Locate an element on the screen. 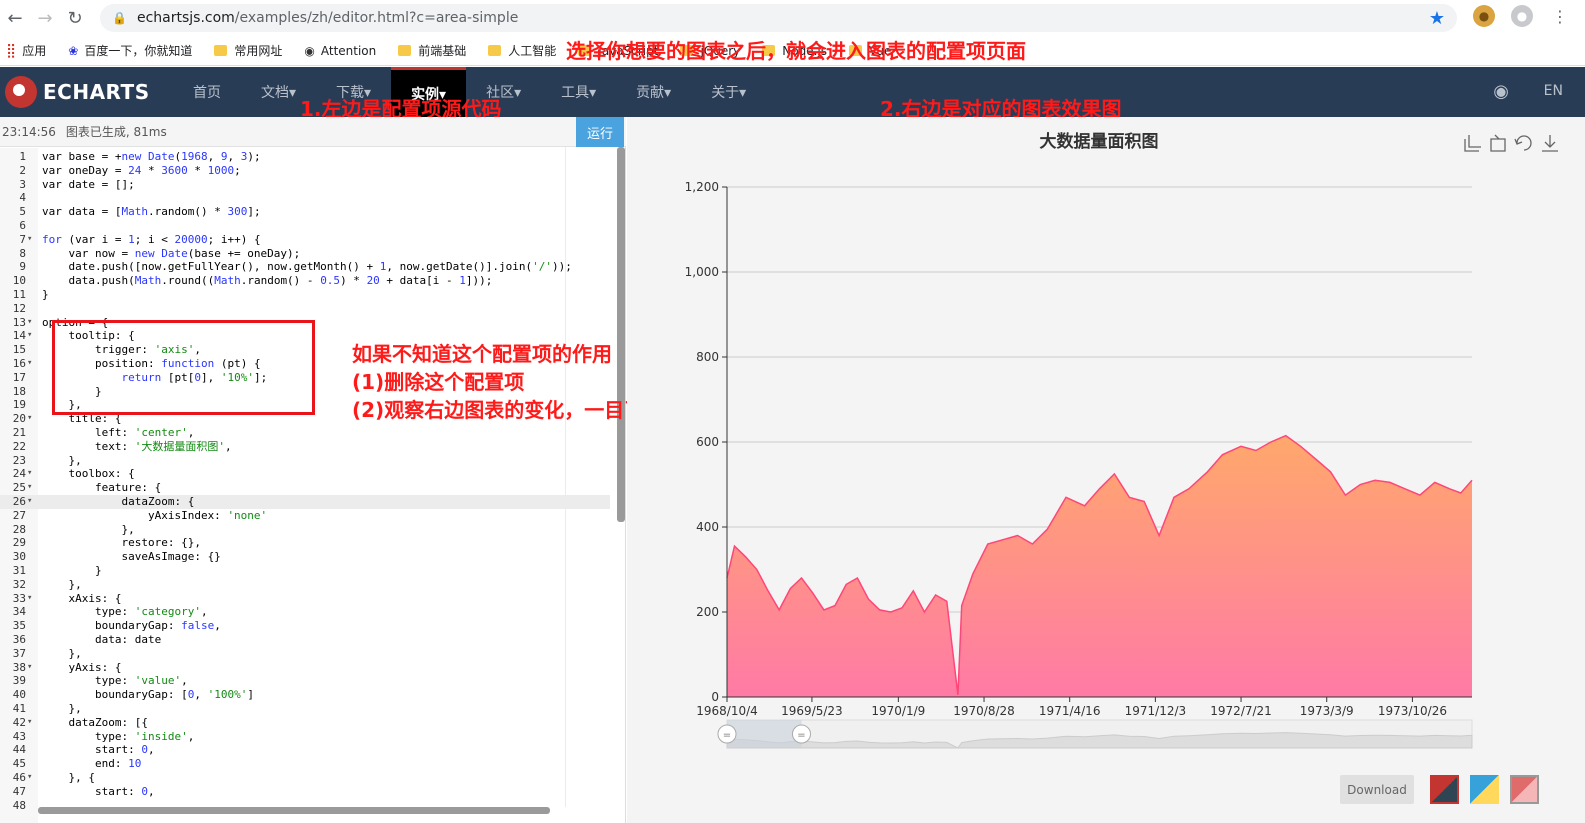 The width and height of the screenshot is (1585, 823). code-token: dataZoom: [{ is located at coordinates (95, 722).